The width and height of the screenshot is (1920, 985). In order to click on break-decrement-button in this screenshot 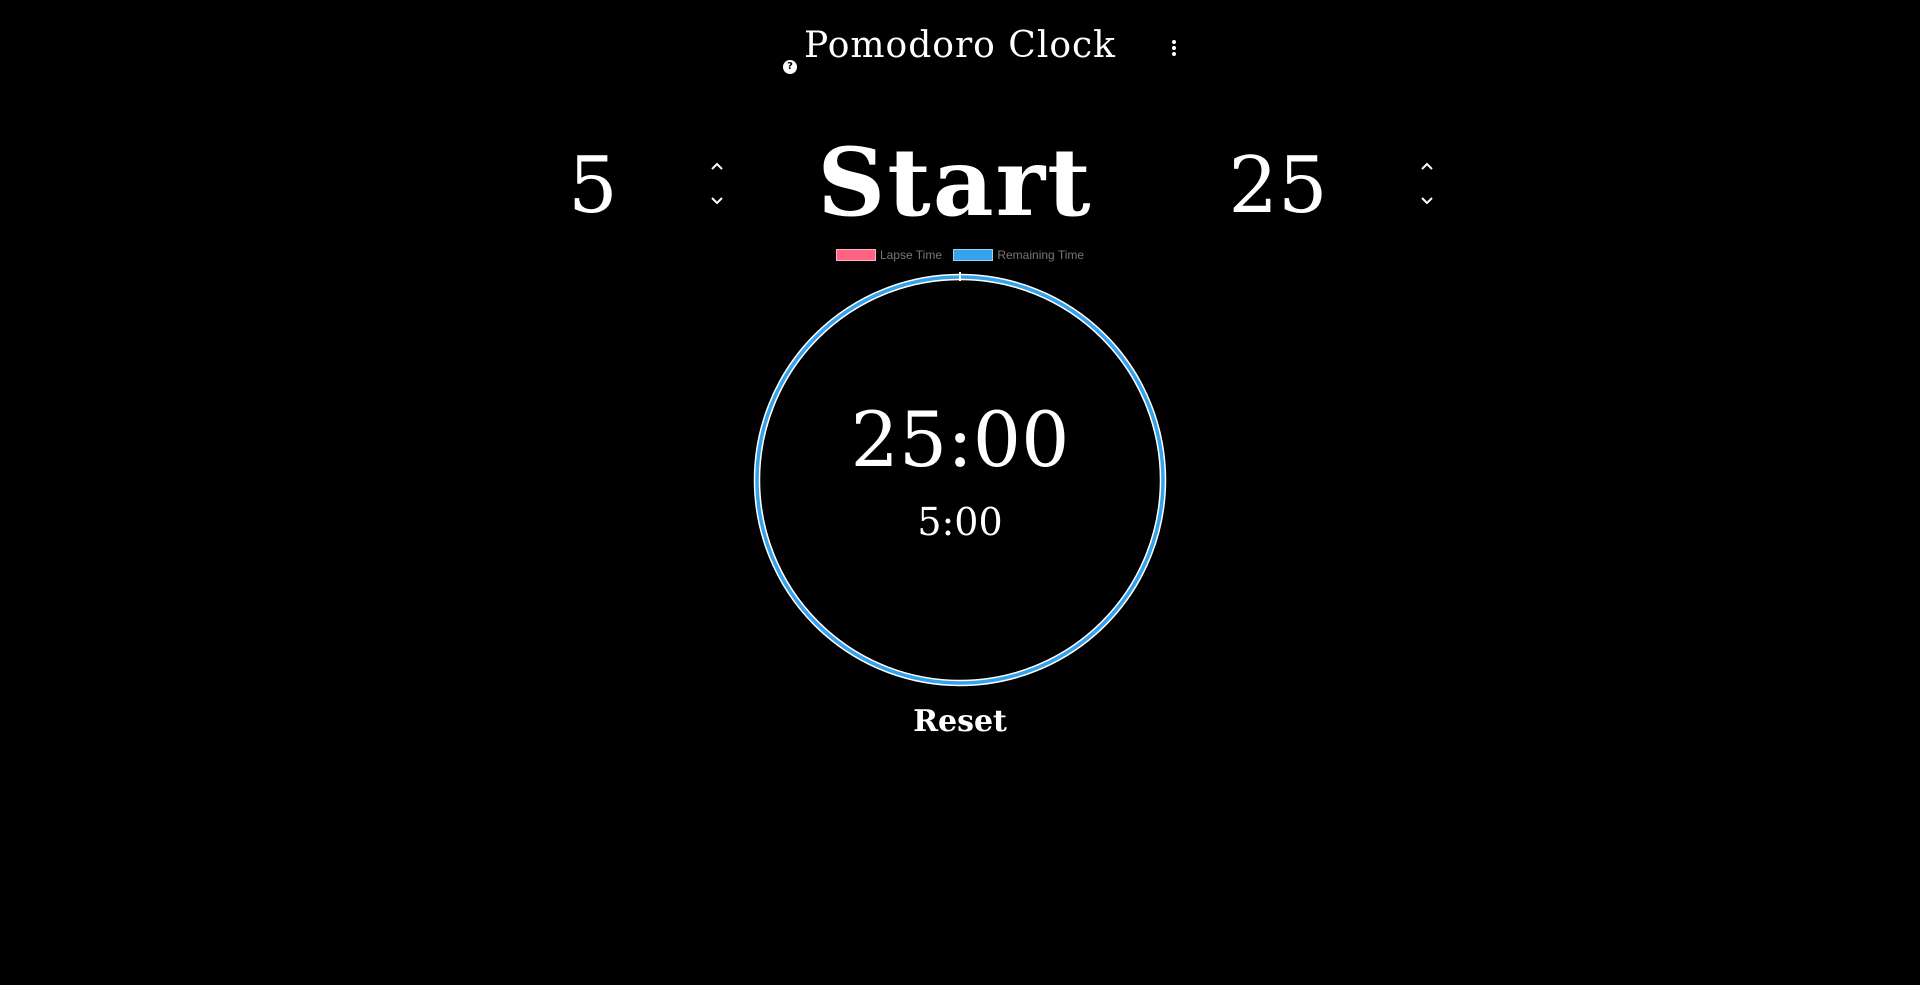, I will do `click(717, 201)`.